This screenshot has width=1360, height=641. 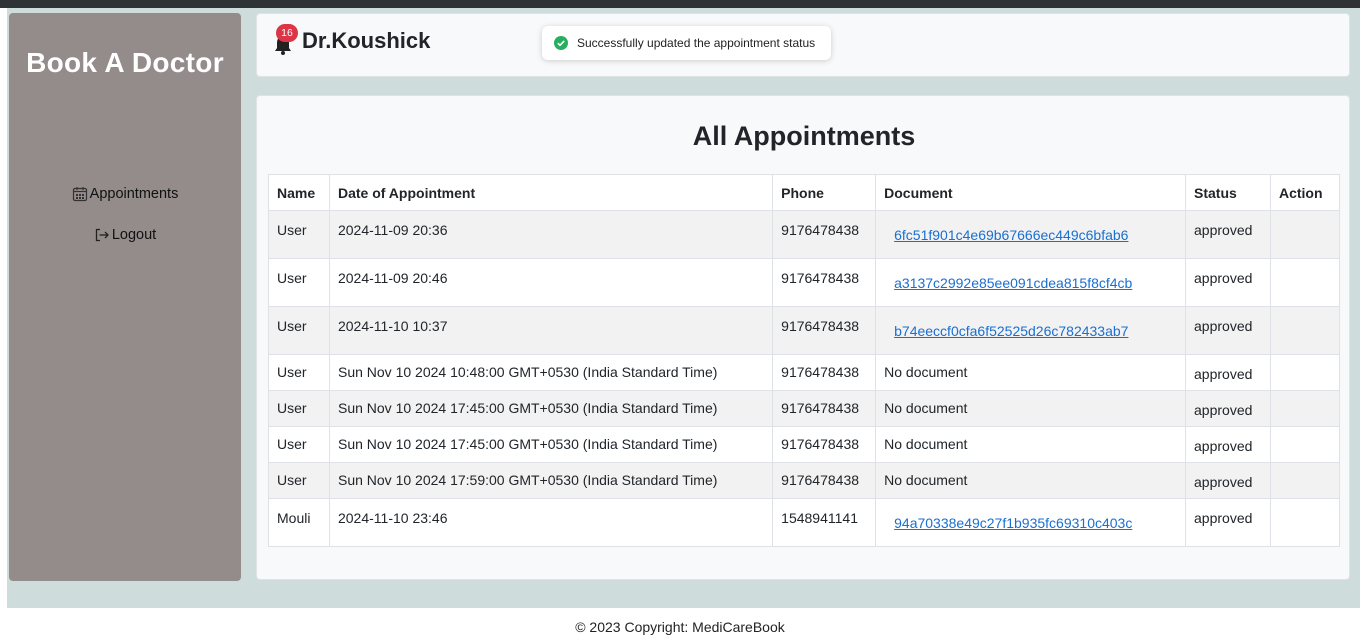 I want to click on cell-date: 2024-11-09 20:46, so click(x=551, y=282).